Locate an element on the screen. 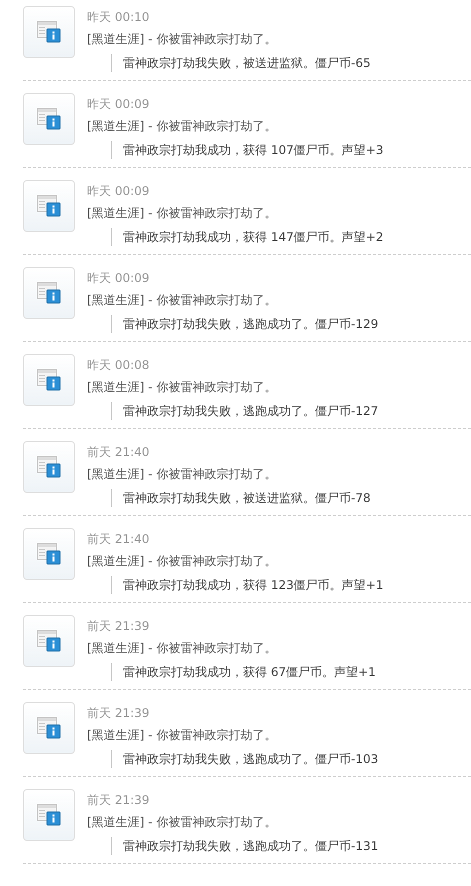 This screenshot has height=886, width=471. notice-detail: 雷神政宗打劫我成功，获得 67僵尸币。声望+1 is located at coordinates (243, 672).